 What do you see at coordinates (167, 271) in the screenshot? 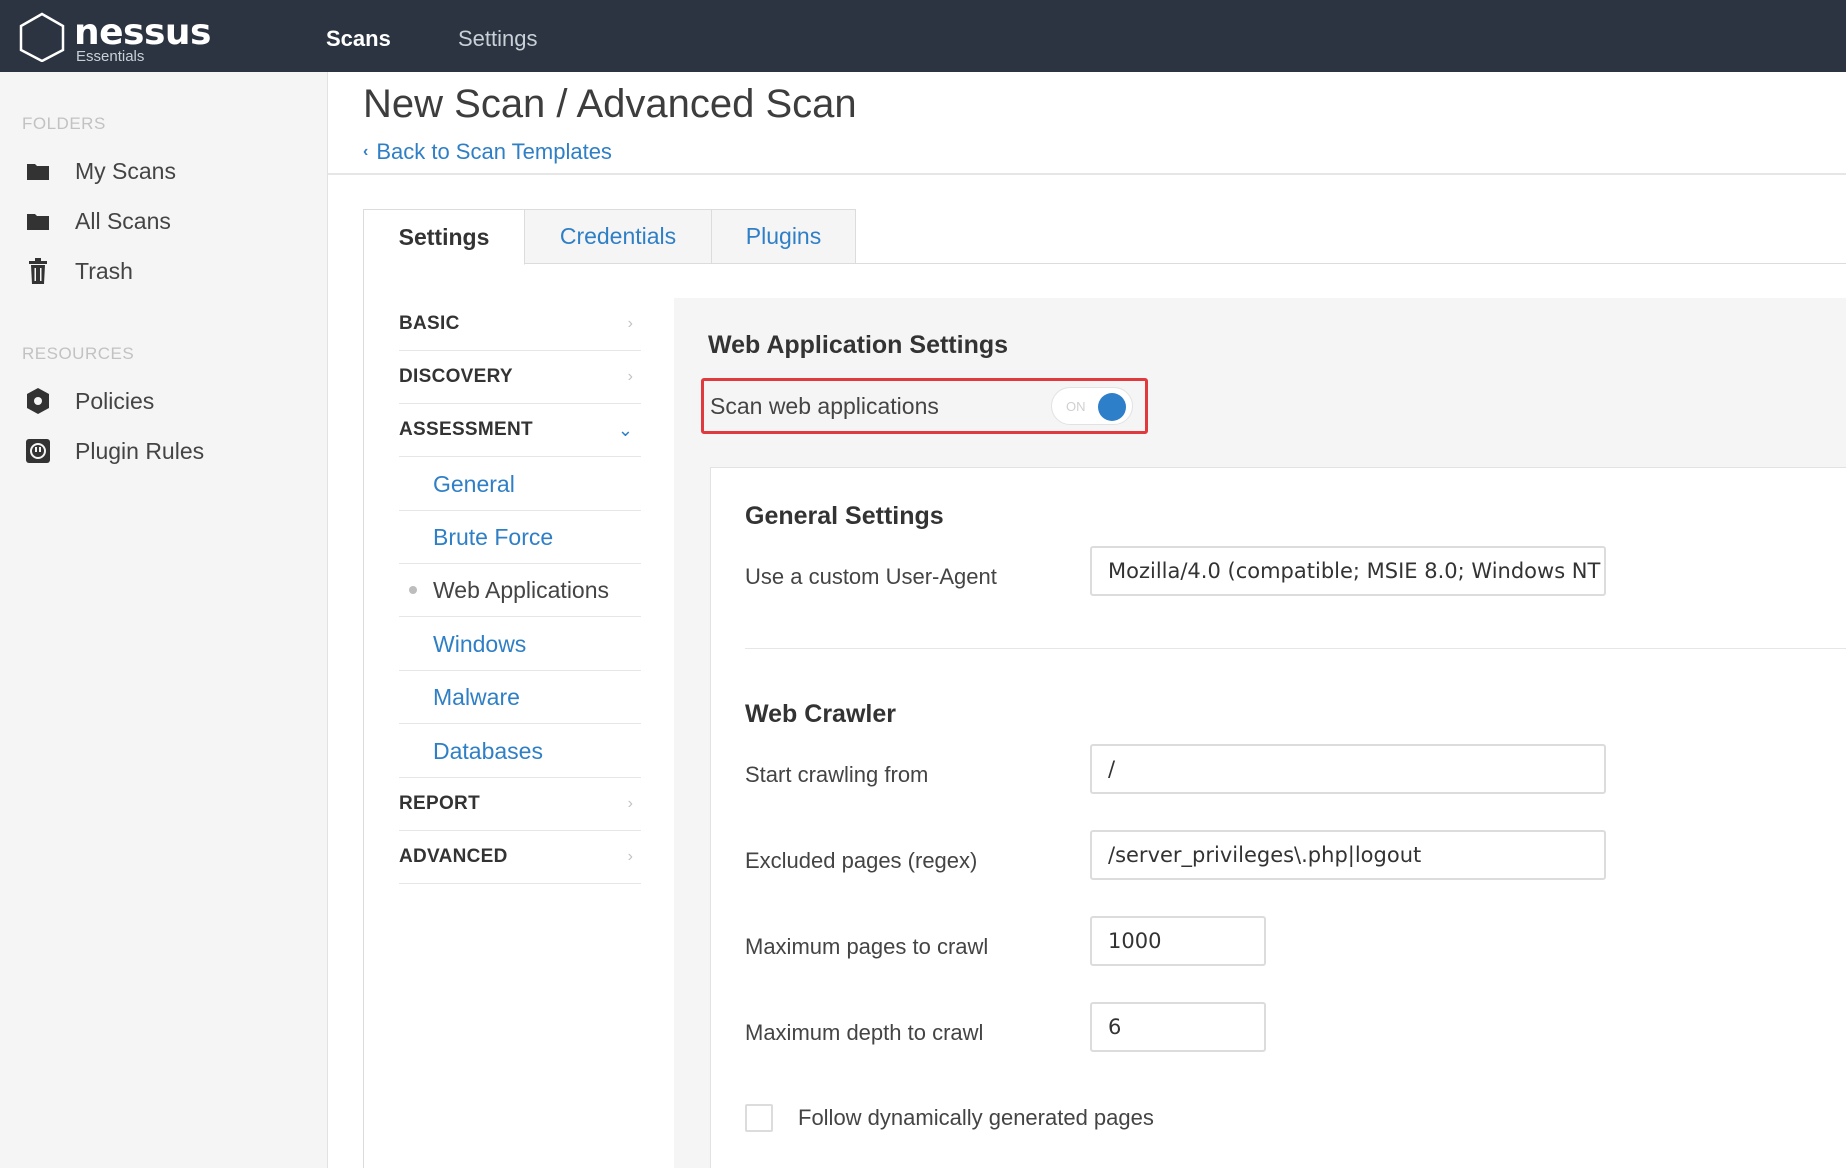
I see `sidebar-item-trash: Trash` at bounding box center [167, 271].